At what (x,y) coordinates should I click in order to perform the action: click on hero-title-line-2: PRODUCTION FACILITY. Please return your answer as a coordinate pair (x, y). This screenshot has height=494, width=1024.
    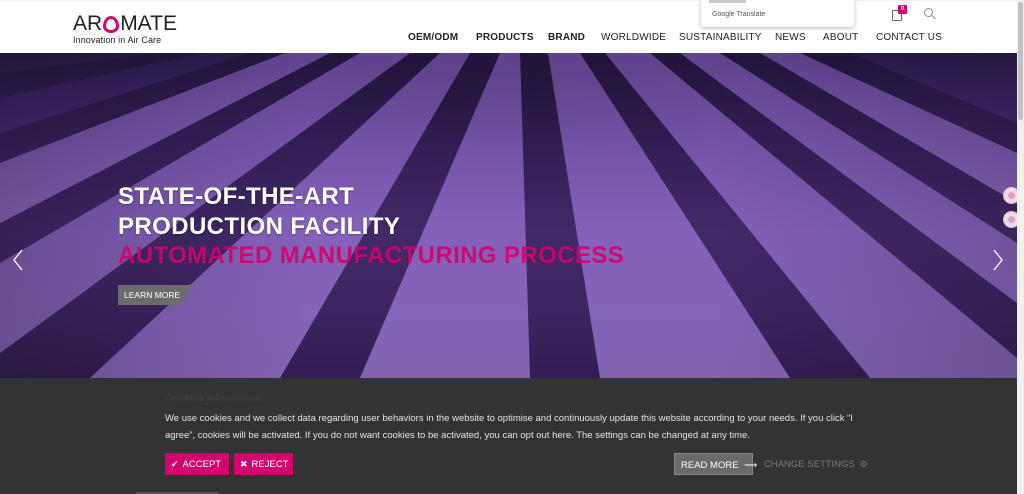
    Looking at the image, I should click on (259, 226).